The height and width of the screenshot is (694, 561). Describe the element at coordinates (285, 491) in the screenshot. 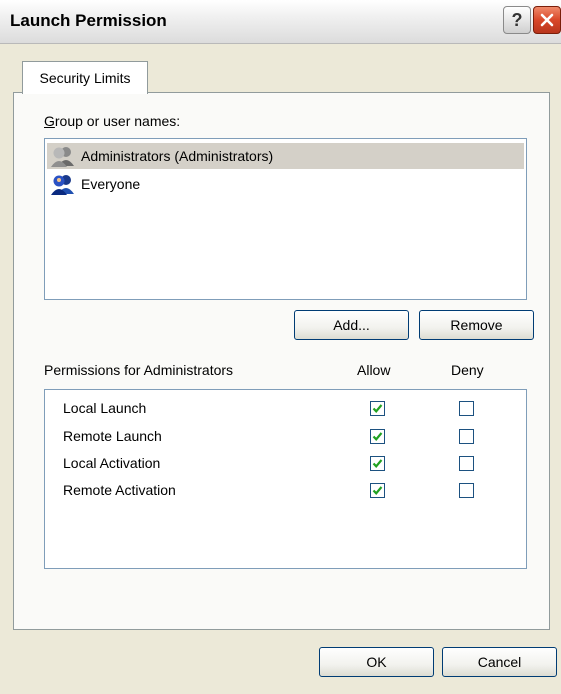

I see `permission-row-remote-activation: Remote Activation` at that location.